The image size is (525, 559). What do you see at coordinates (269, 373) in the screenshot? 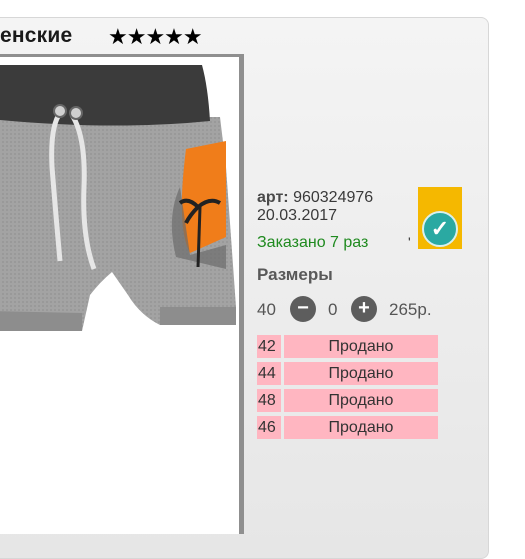
I see `size-number: 44` at bounding box center [269, 373].